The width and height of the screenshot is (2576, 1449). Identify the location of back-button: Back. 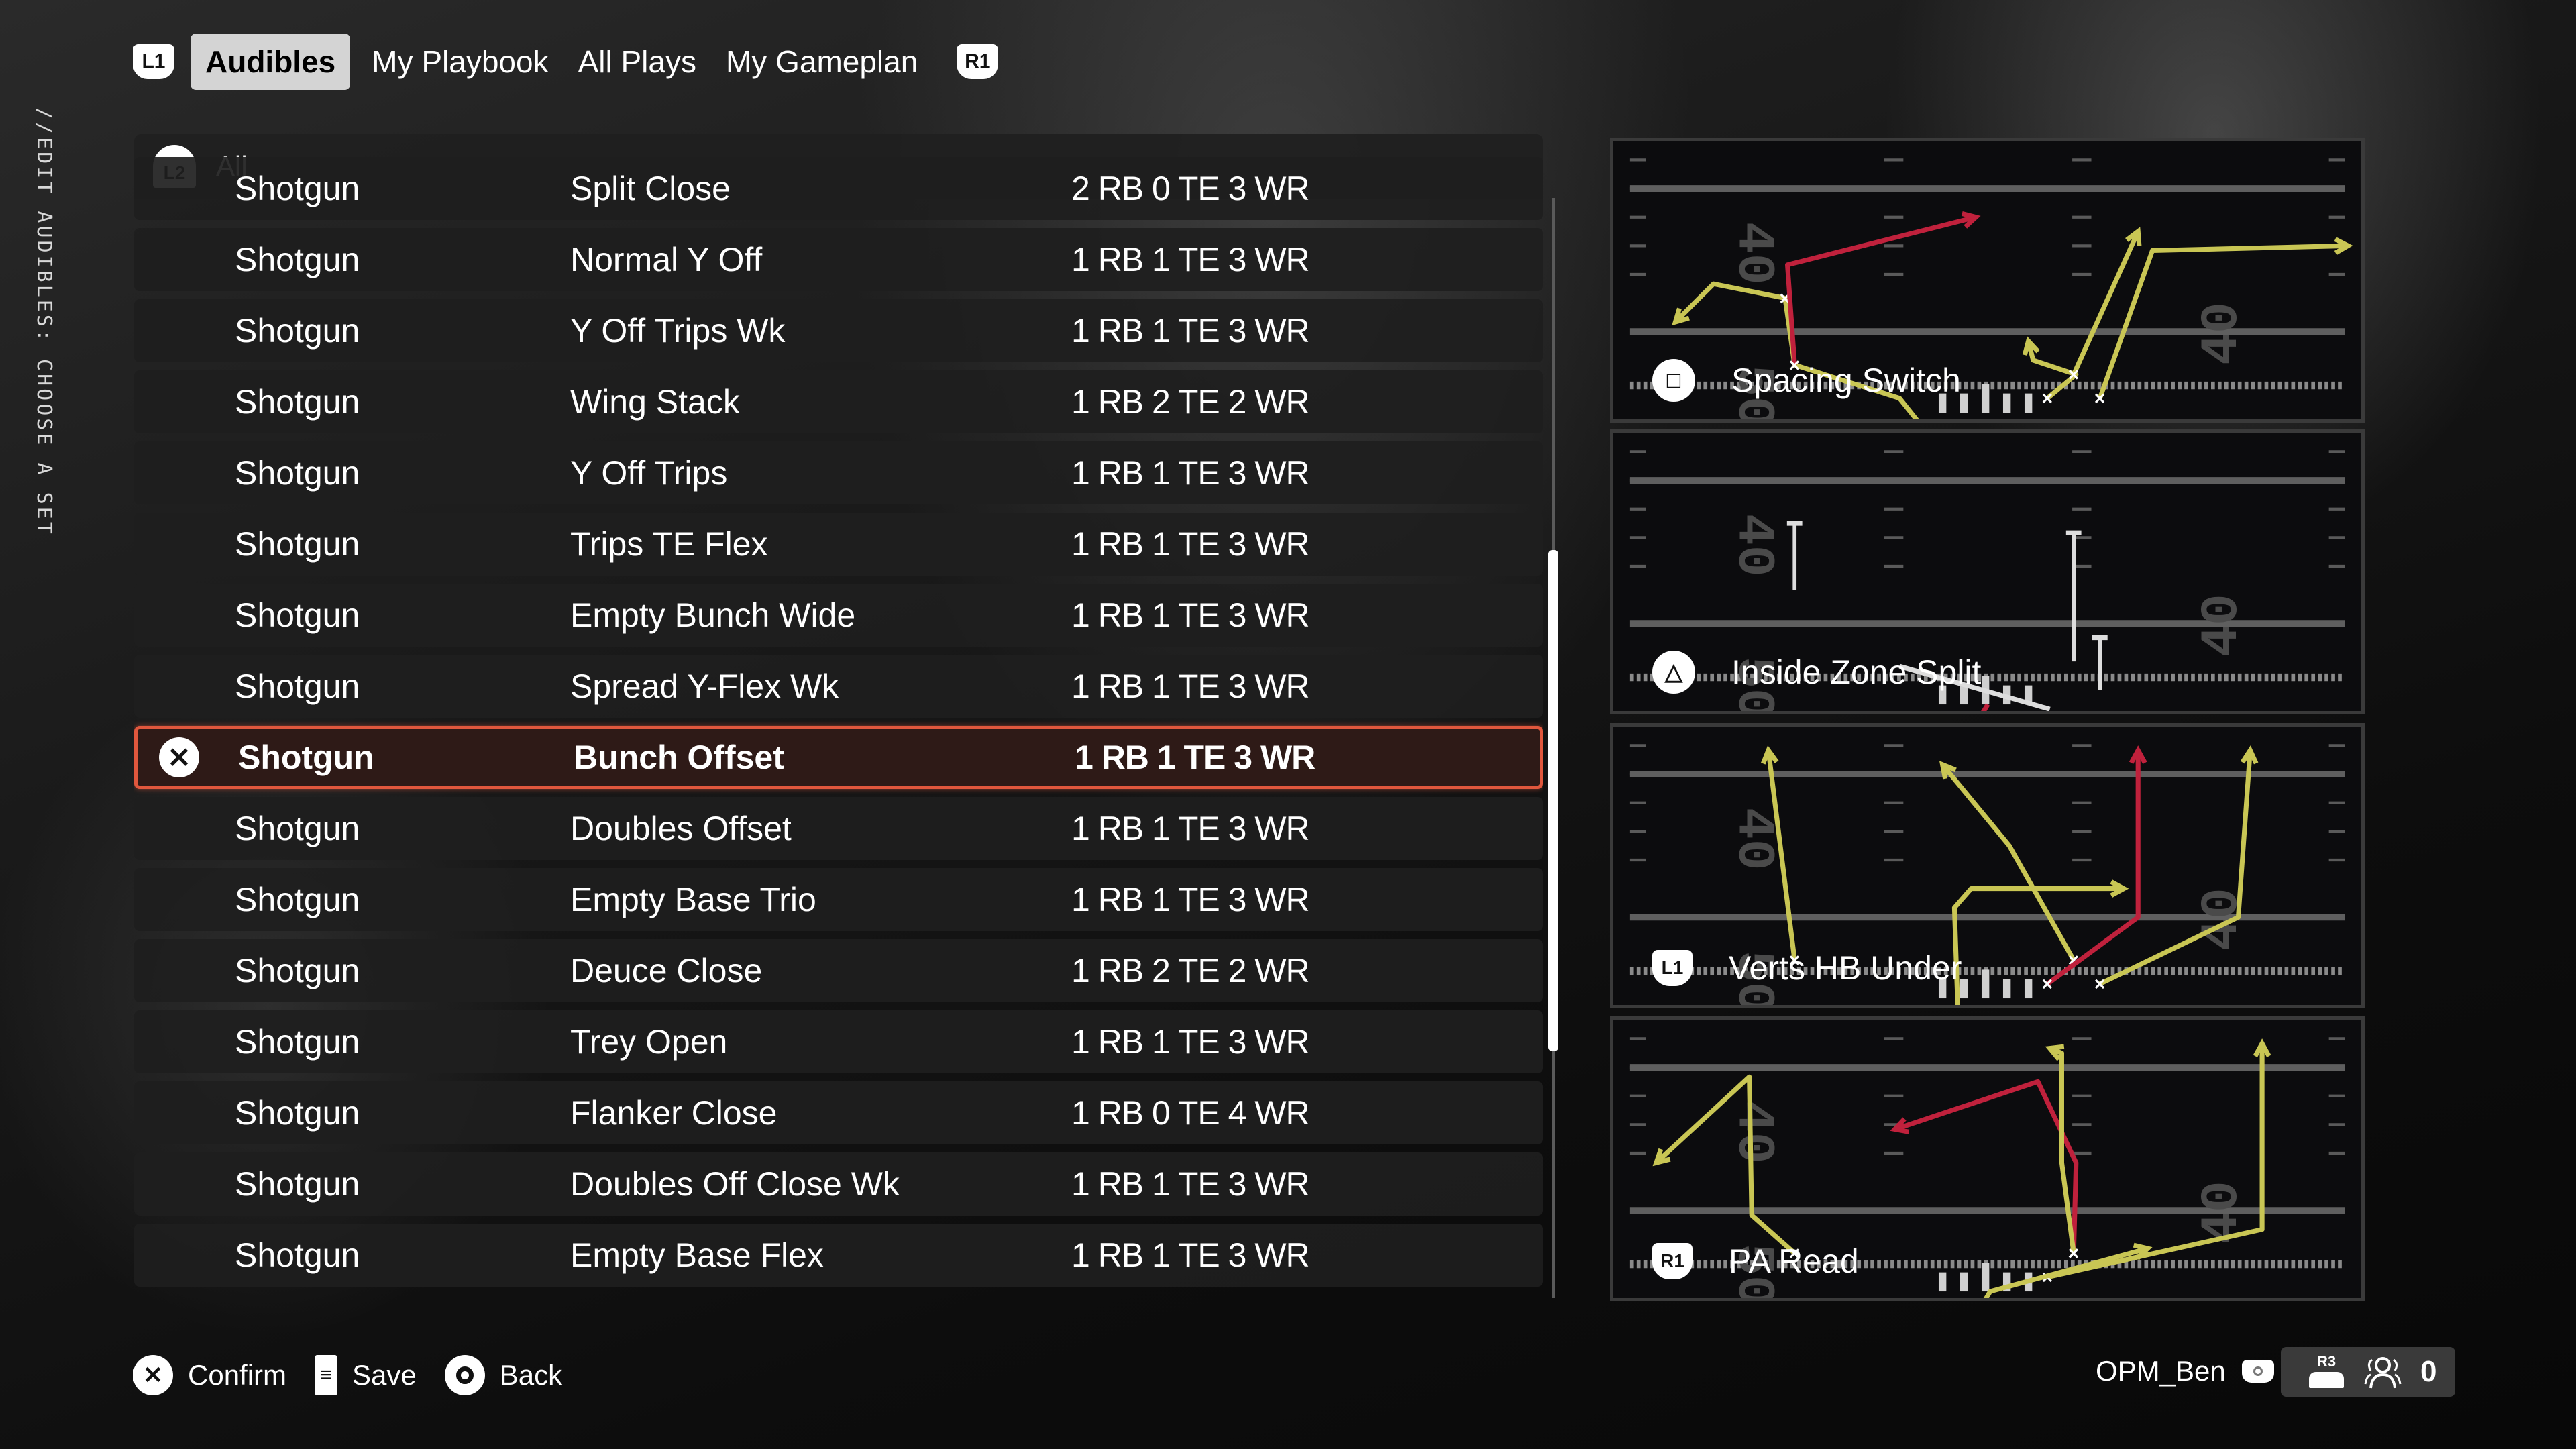
(503, 1375).